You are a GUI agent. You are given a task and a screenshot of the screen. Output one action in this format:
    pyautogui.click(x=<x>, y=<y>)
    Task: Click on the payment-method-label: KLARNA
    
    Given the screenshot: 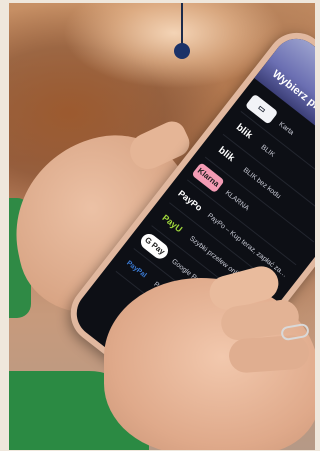 What is the action you would take?
    pyautogui.click(x=237, y=200)
    